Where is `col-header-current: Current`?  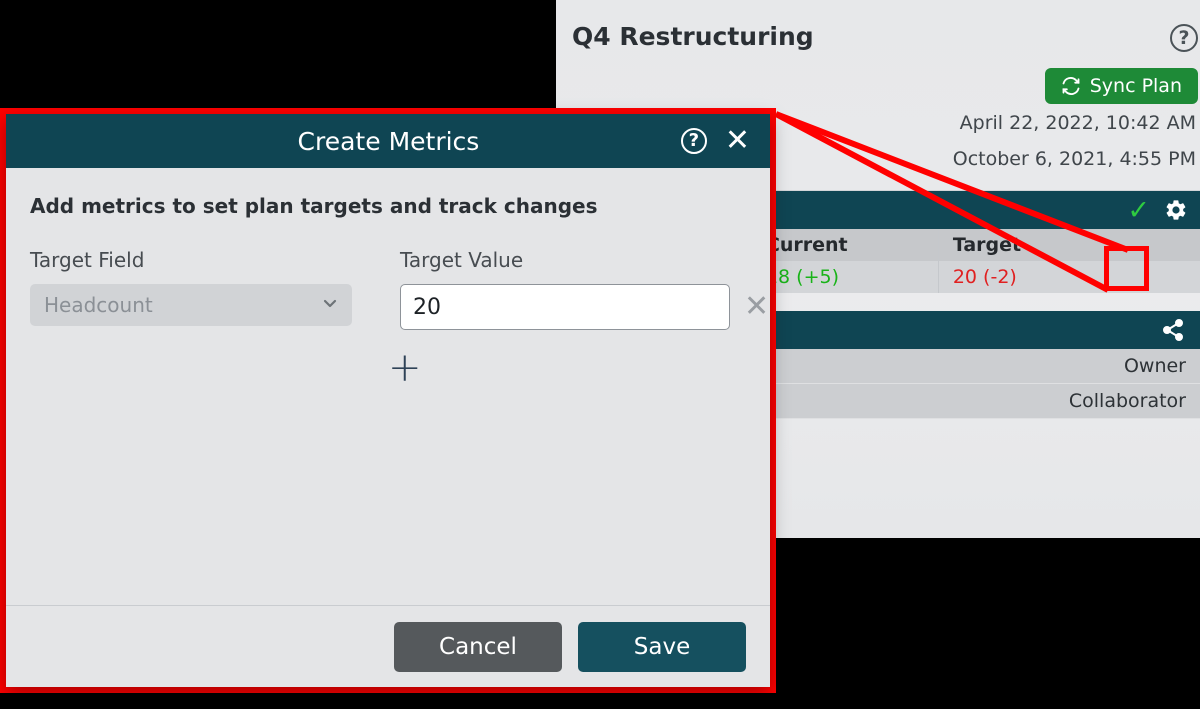
col-header-current: Current is located at coordinates (845, 245).